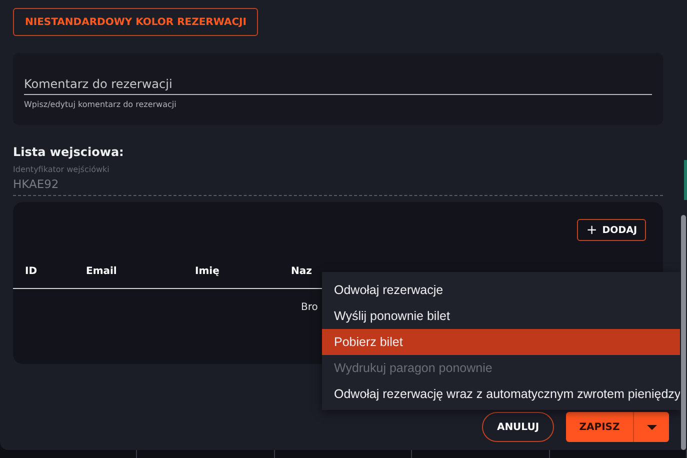 This screenshot has width=687, height=458. I want to click on custom-color-button: NIESTANDARDOWY KOLOR REZERWACJI, so click(135, 22).